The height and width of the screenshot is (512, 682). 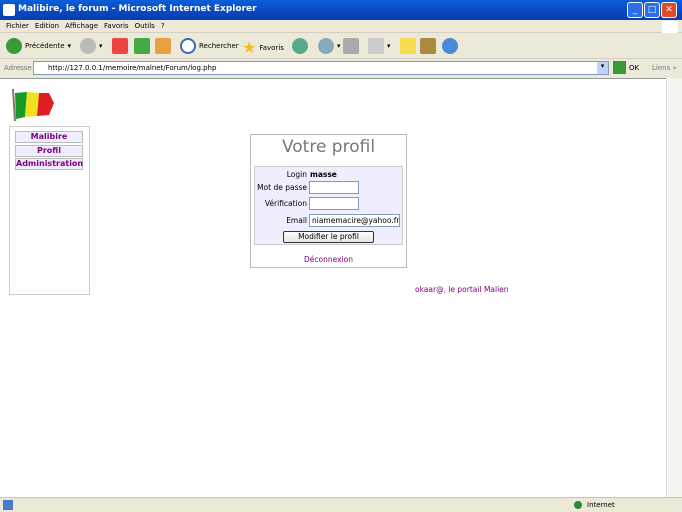 I want to click on email-label: Email, so click(x=296, y=220).